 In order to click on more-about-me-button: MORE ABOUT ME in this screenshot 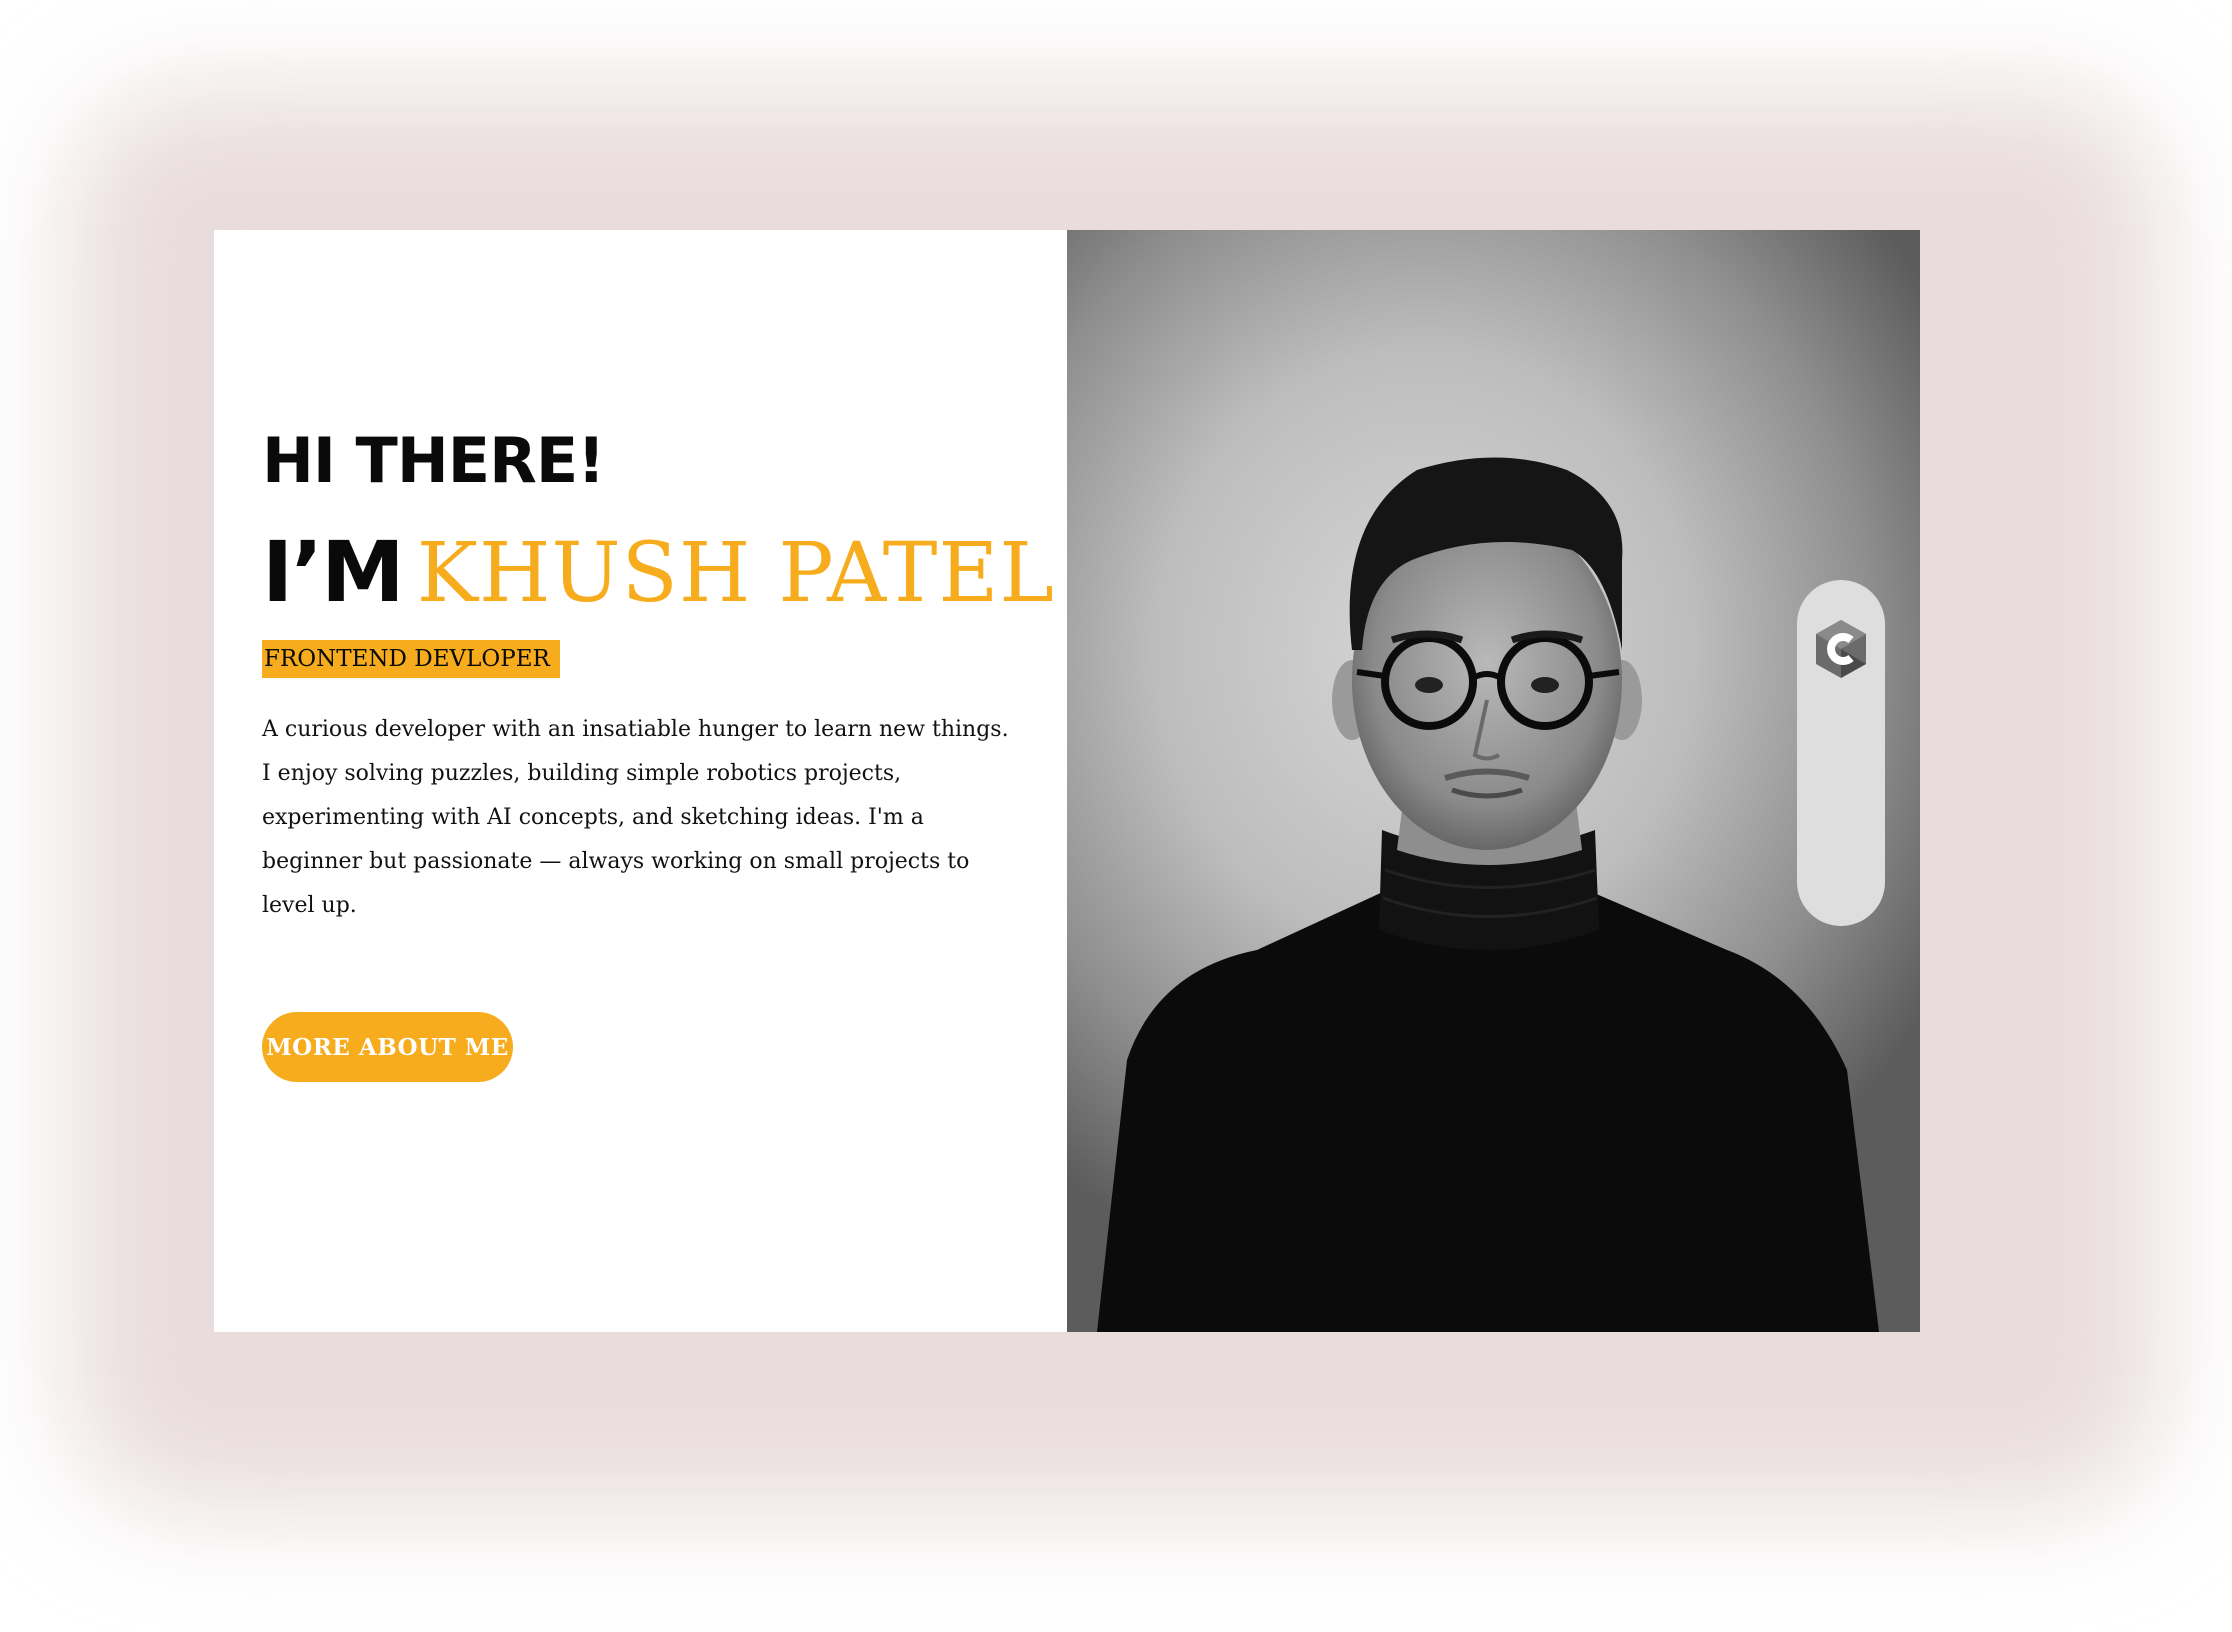, I will do `click(387, 1047)`.